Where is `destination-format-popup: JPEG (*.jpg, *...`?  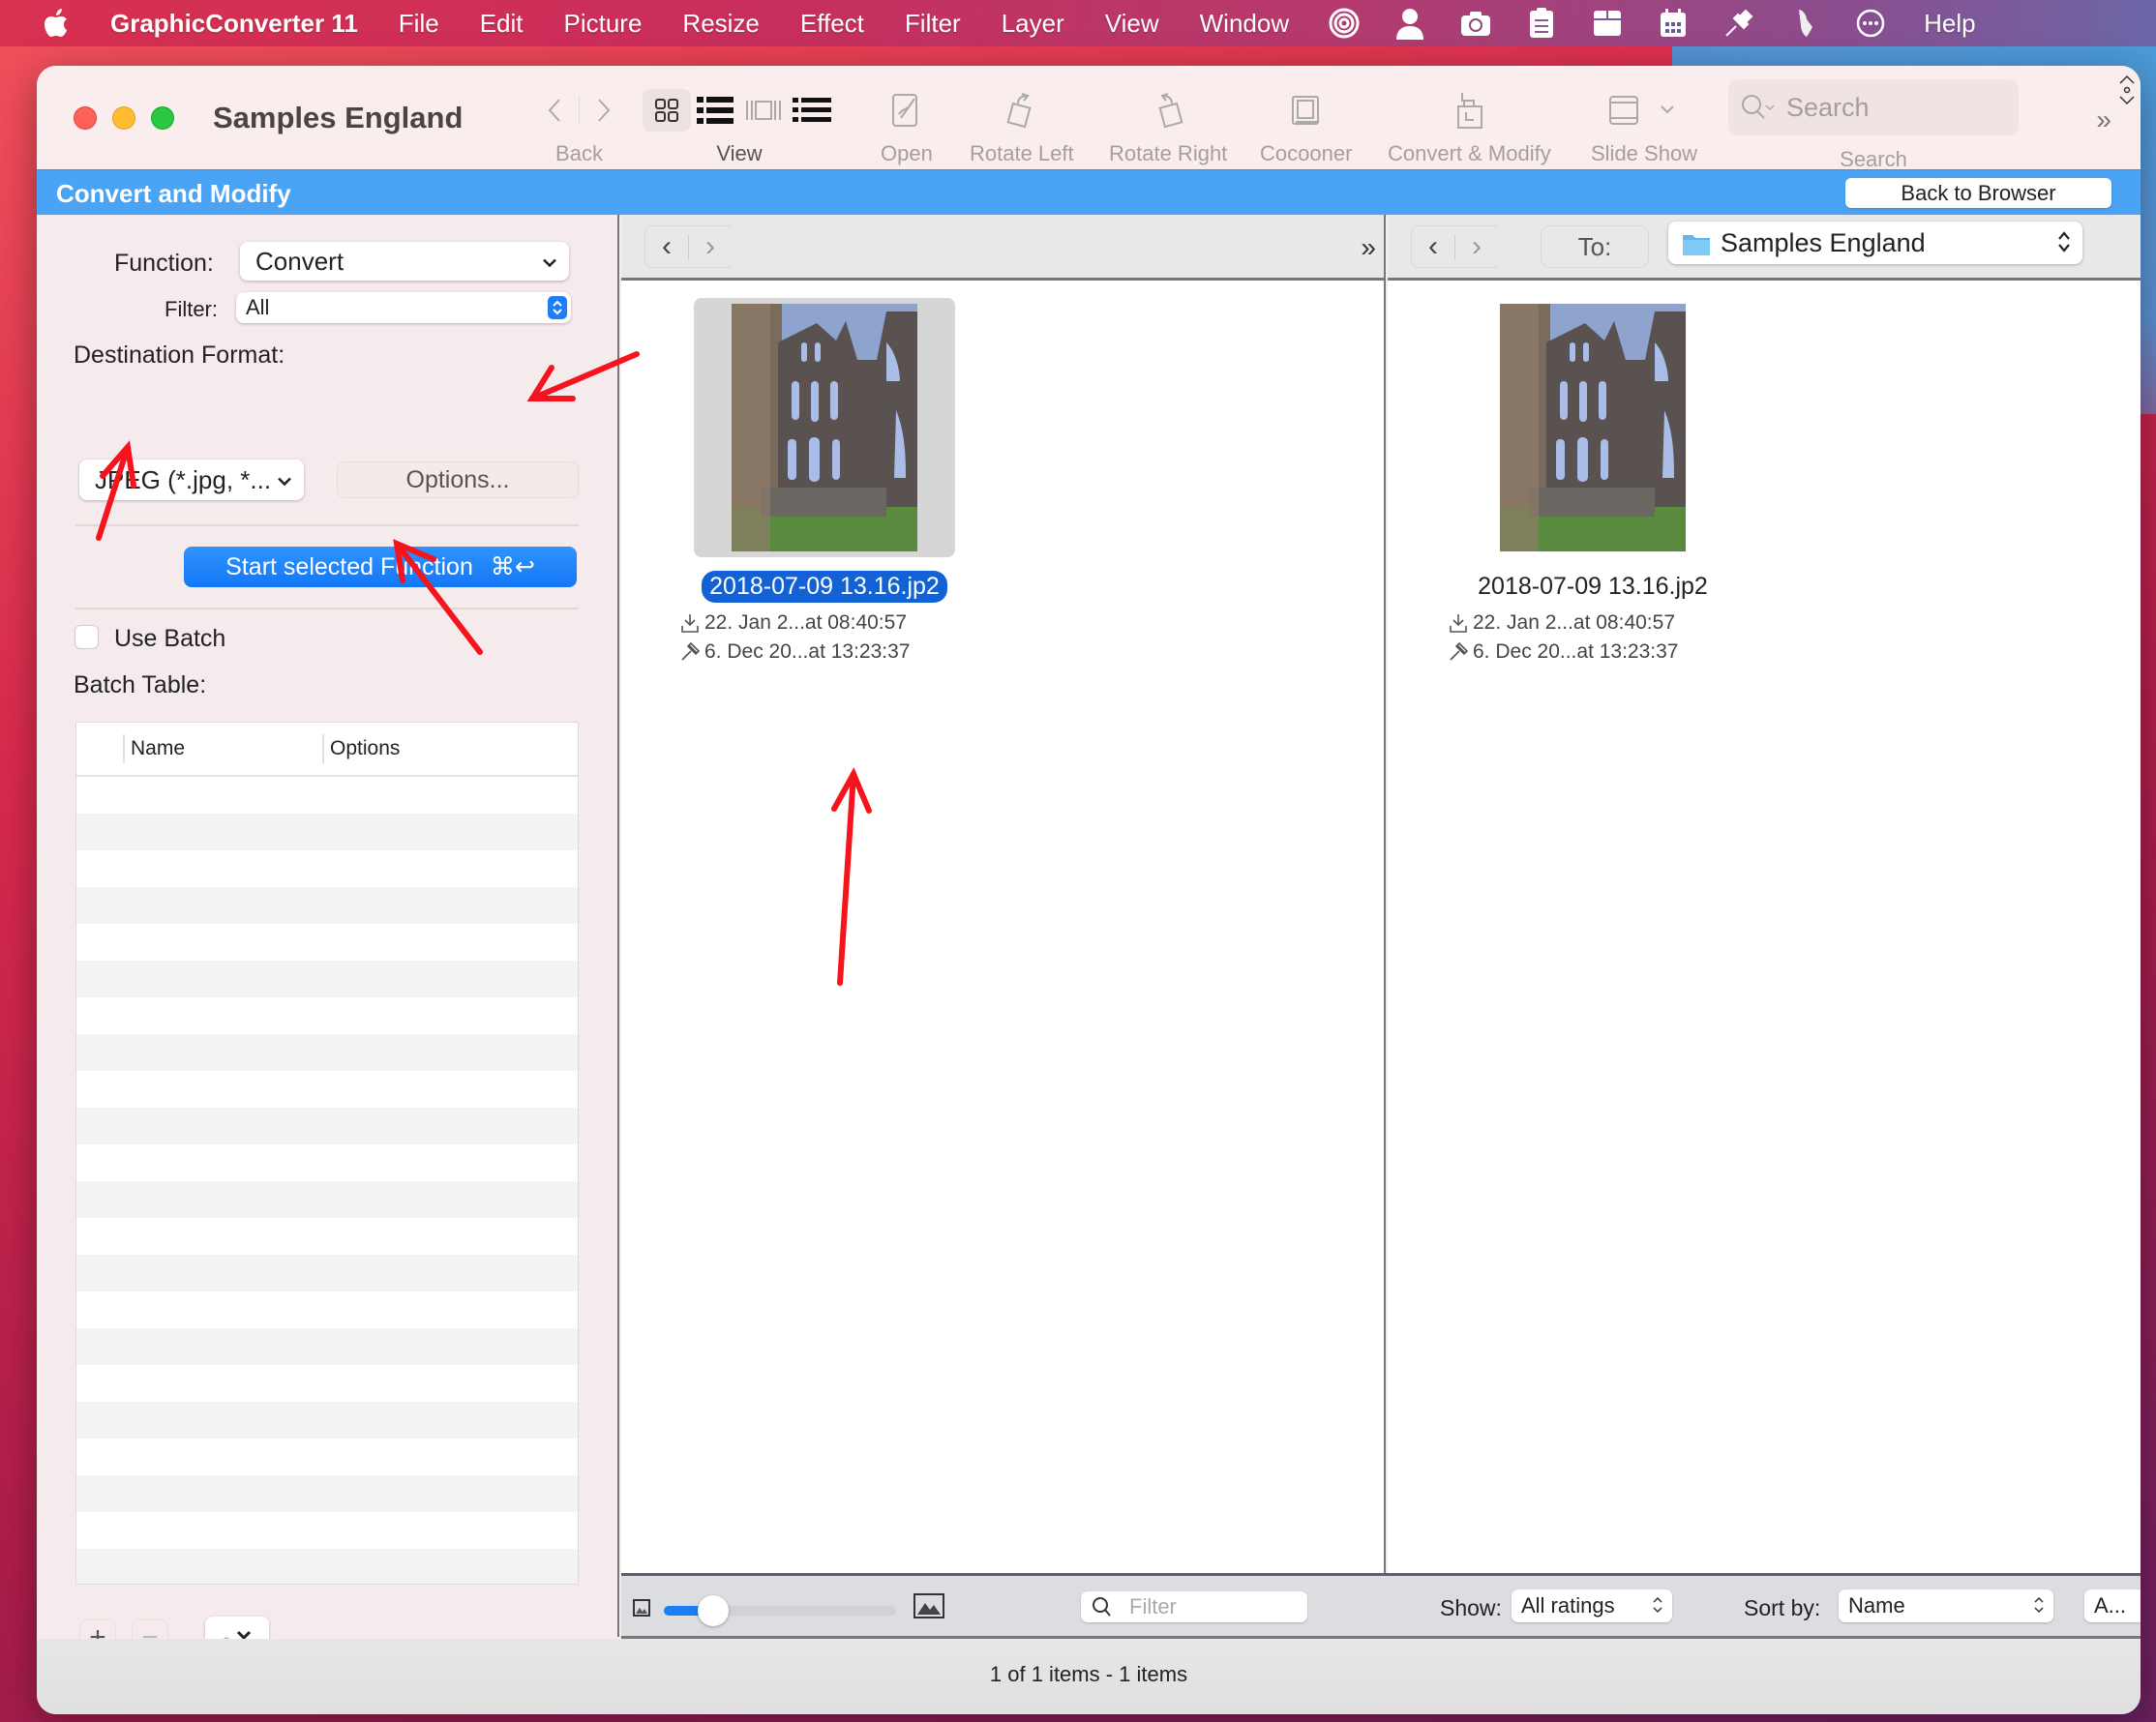
destination-format-popup: JPEG (*.jpg, *... is located at coordinates (191, 480).